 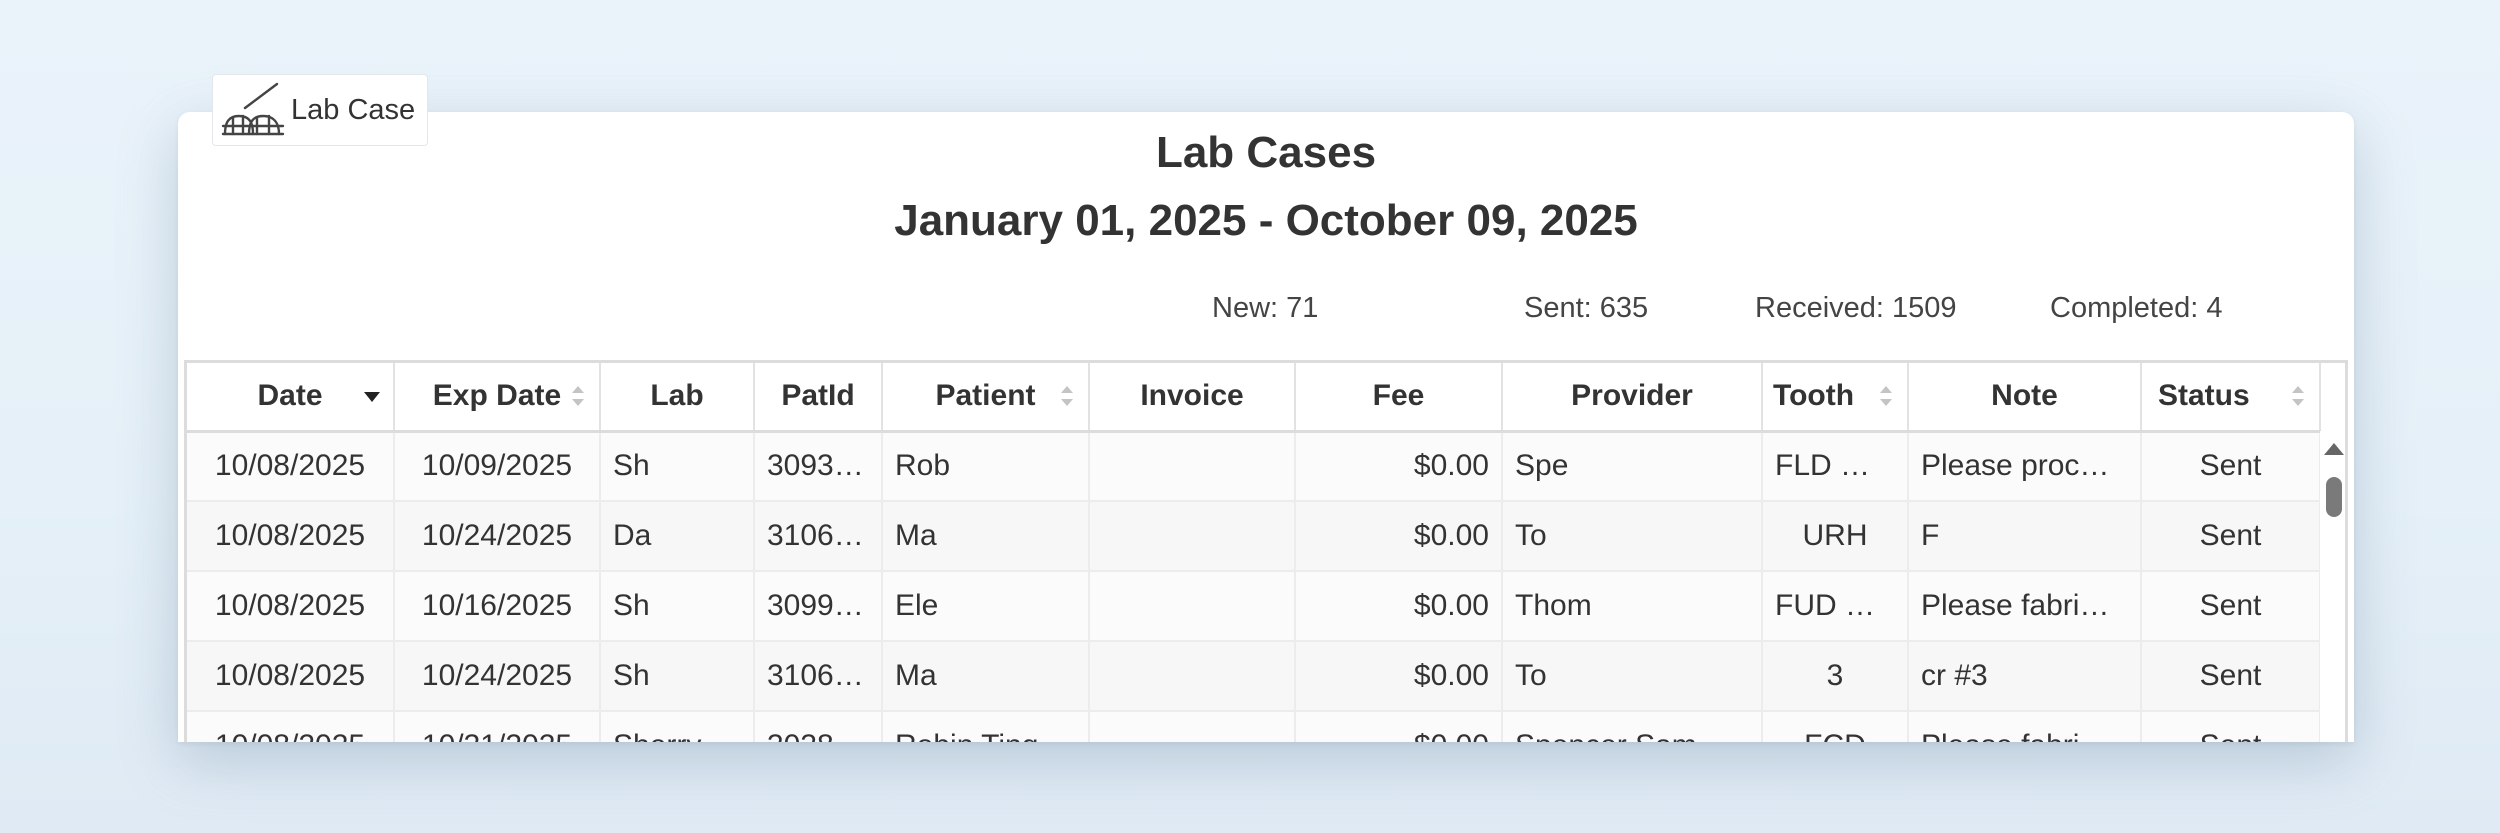 What do you see at coordinates (1265, 308) in the screenshot?
I see `stat-new: New: 71` at bounding box center [1265, 308].